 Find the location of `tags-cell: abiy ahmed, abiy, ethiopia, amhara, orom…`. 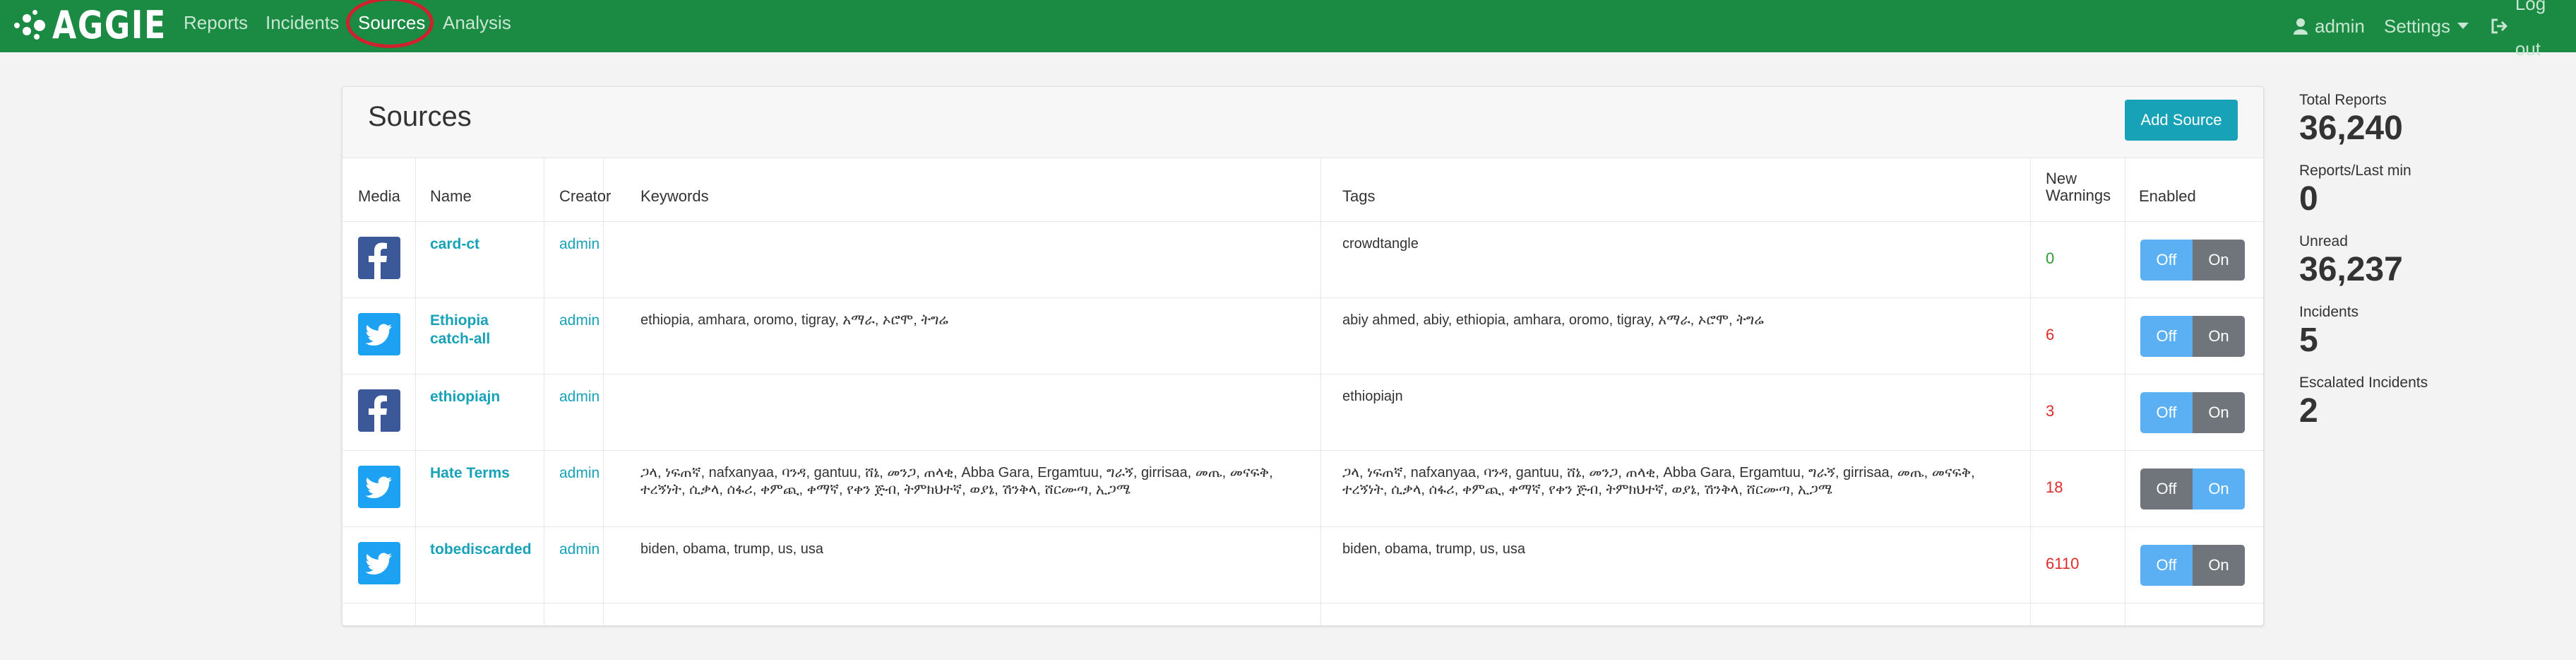

tags-cell: abiy ahmed, abiy, ethiopia, amhara, orom… is located at coordinates (1681, 320).